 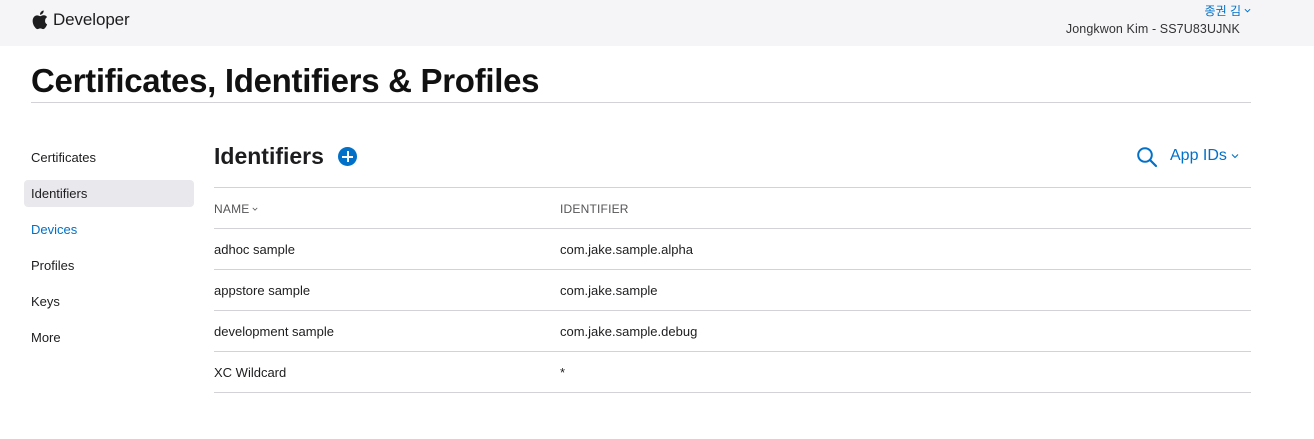 What do you see at coordinates (109, 157) in the screenshot?
I see `sidebar-item-certificates: Certificates` at bounding box center [109, 157].